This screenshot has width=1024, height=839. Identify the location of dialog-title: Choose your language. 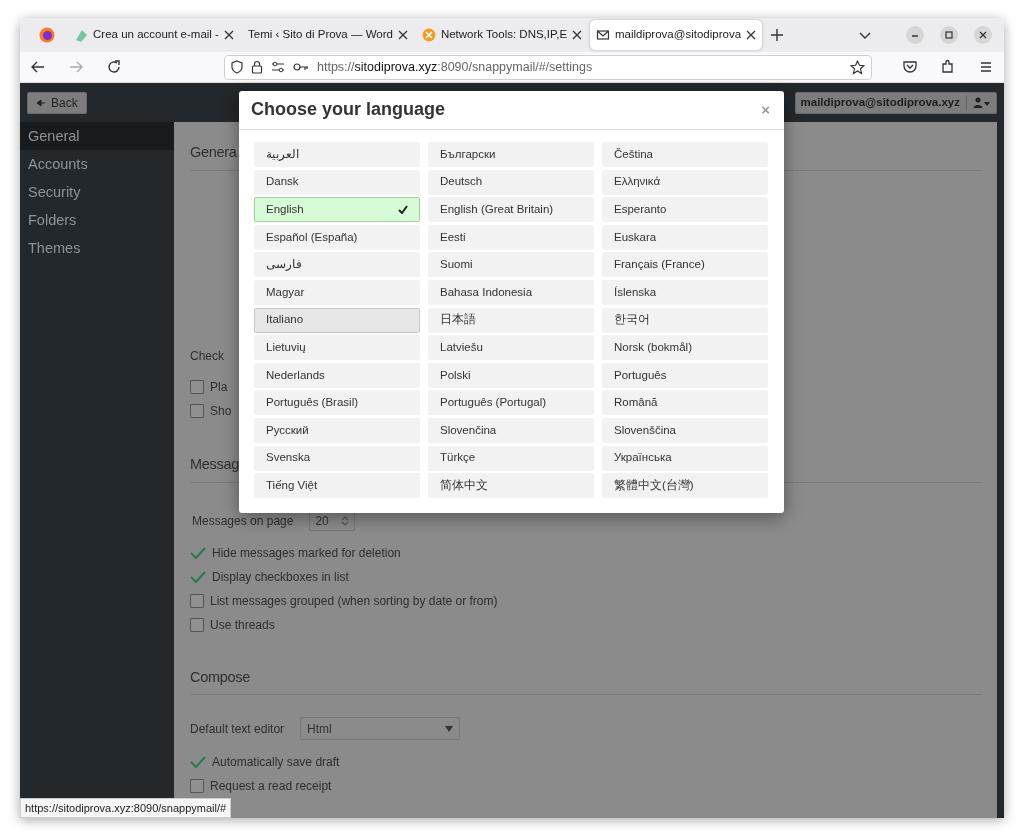
(348, 110).